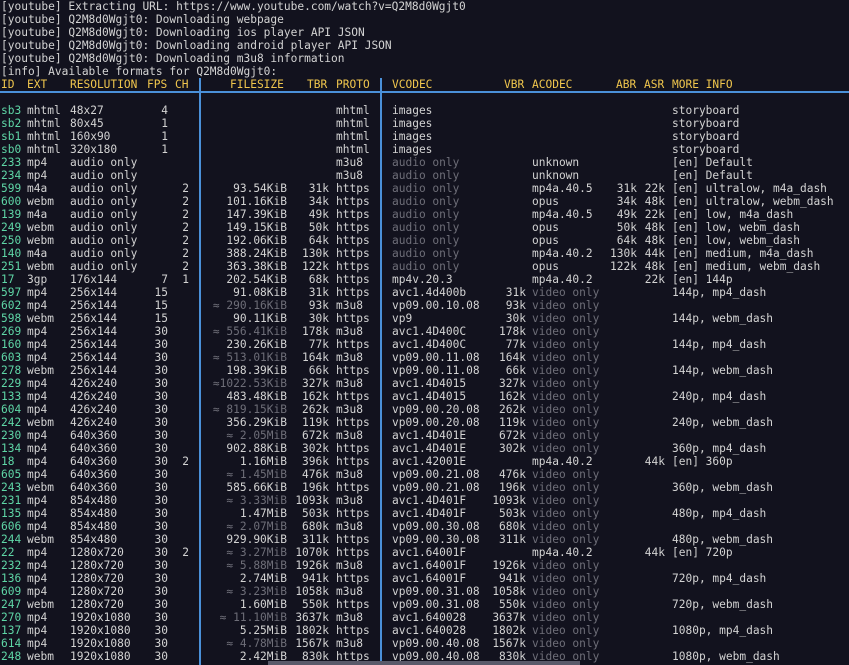 Image resolution: width=849 pixels, height=665 pixels. What do you see at coordinates (11, 318) in the screenshot?
I see `cell-id: 598` at bounding box center [11, 318].